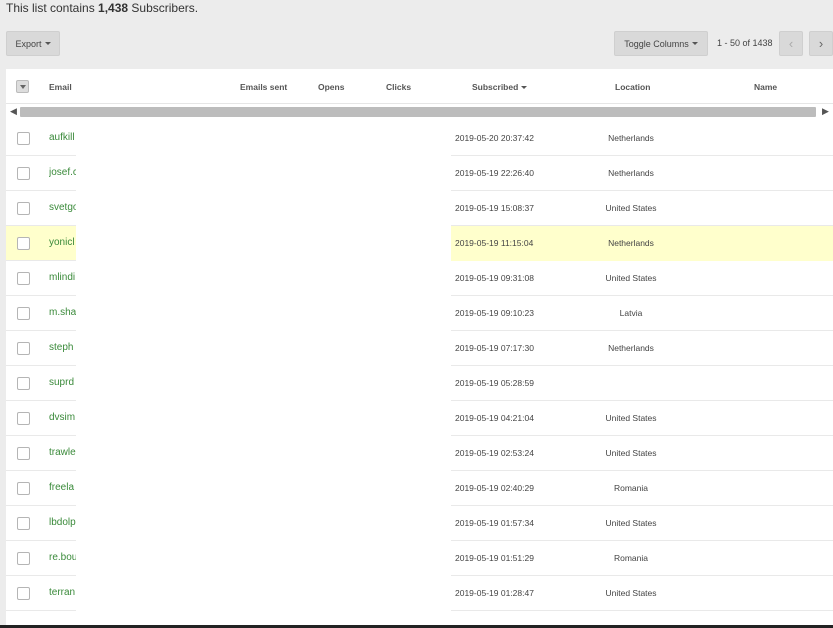  I want to click on horizontal-scrollbar: ◀ ▶, so click(419, 112).